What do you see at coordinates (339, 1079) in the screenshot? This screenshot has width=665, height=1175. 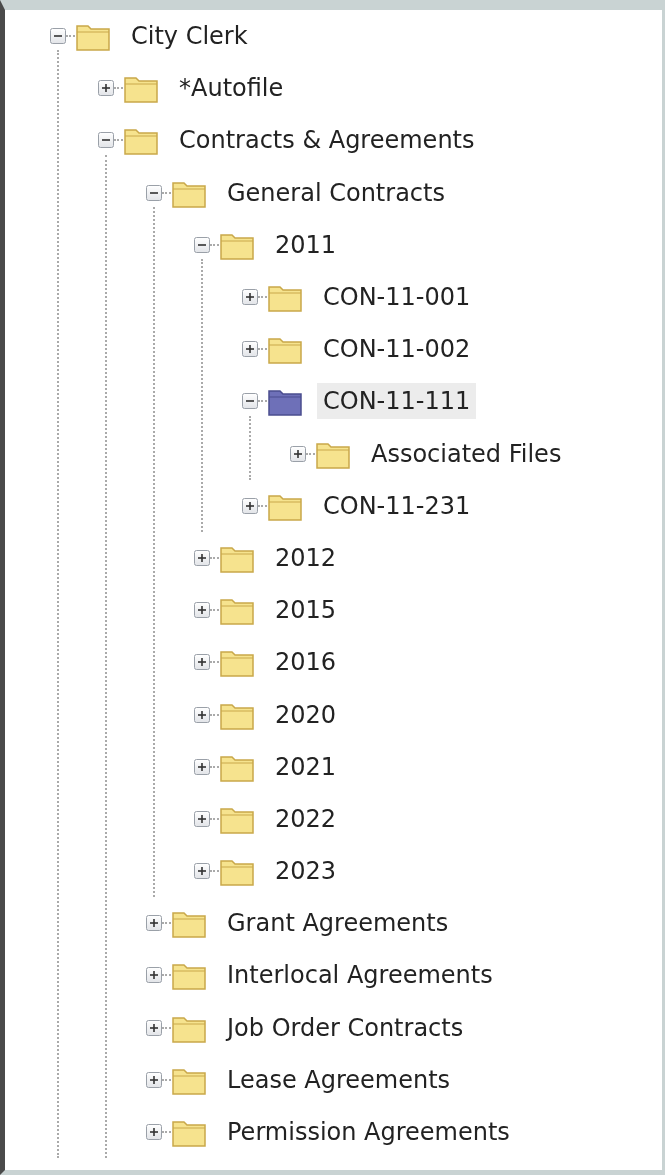 I see `tree-item: Lease Agreements` at bounding box center [339, 1079].